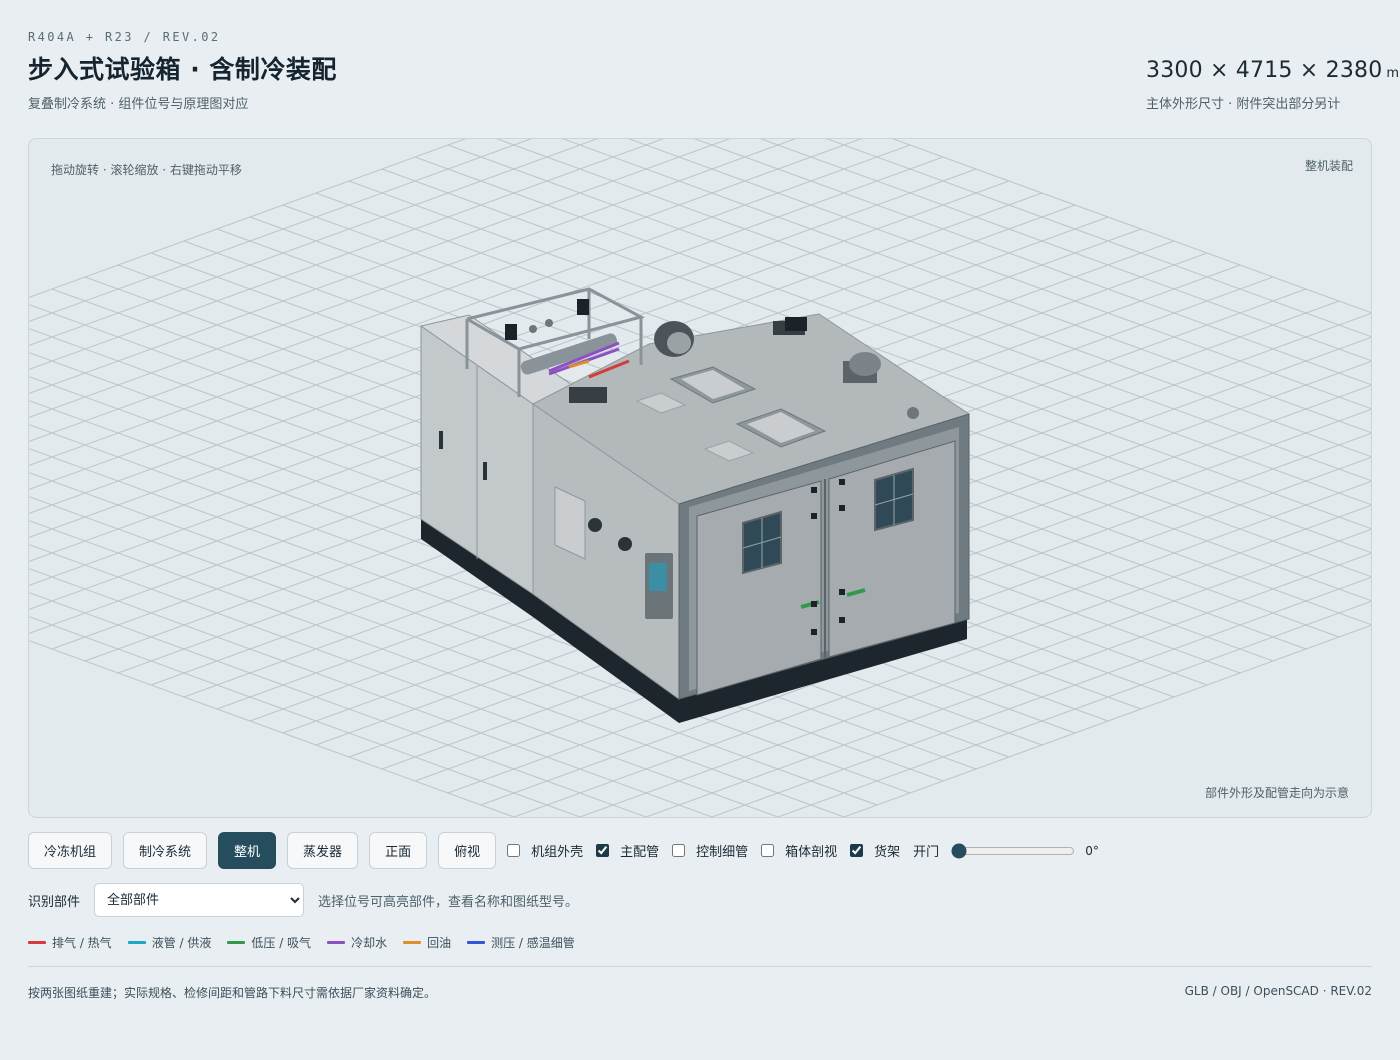 The height and width of the screenshot is (1060, 1400). Describe the element at coordinates (269, 942) in the screenshot. I see `legend-item-suction: 低压 / 吸气` at that location.